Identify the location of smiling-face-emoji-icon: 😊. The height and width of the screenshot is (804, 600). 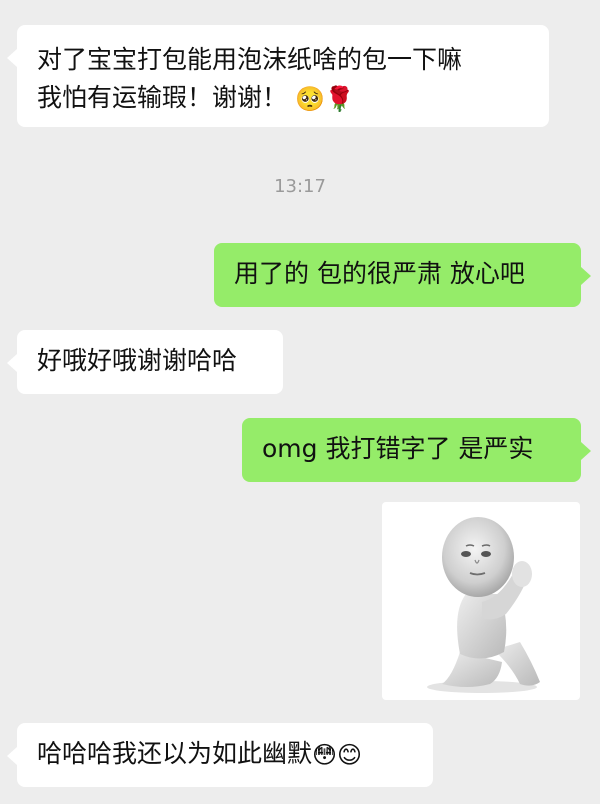
(350, 755).